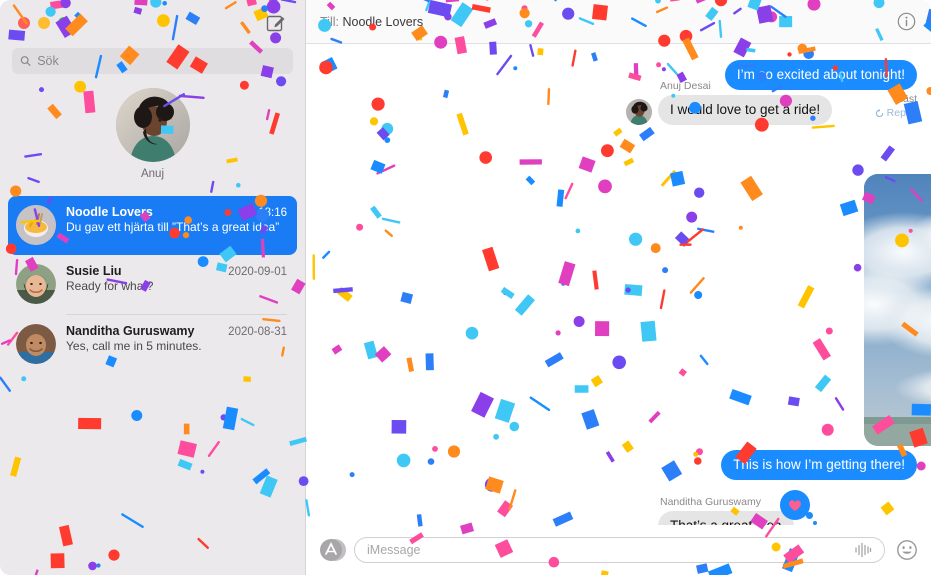 The height and width of the screenshot is (575, 931). I want to click on message-status: Läst, so click(907, 99).